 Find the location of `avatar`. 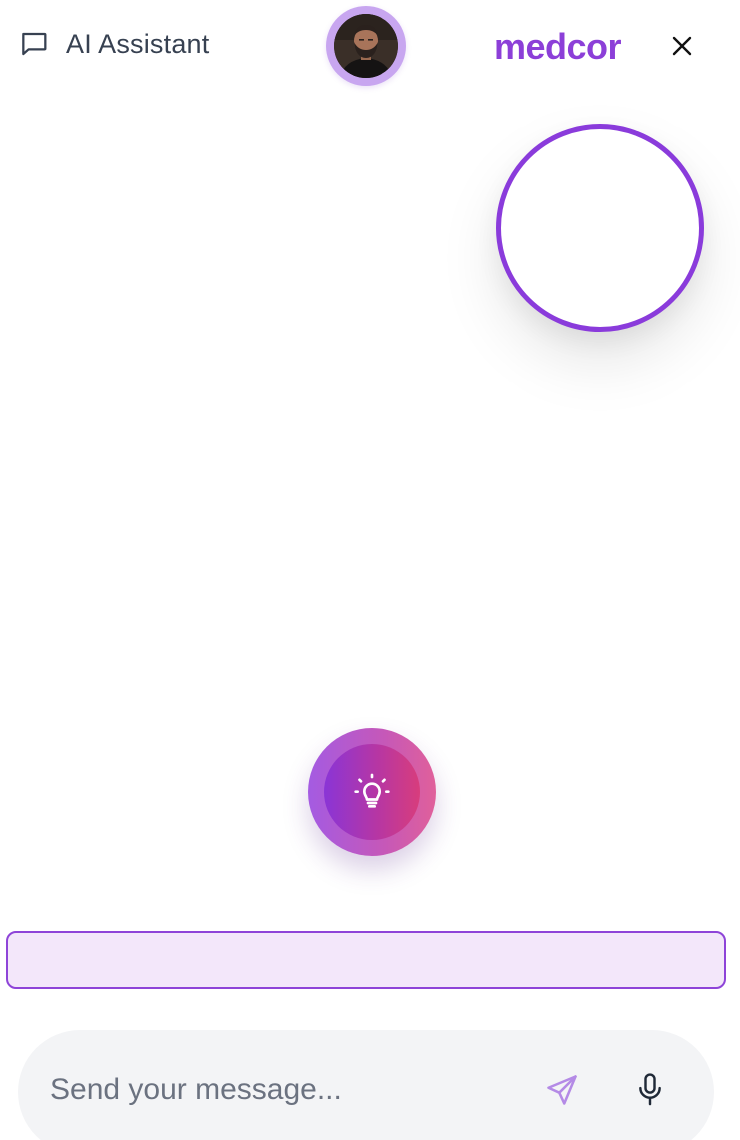

avatar is located at coordinates (366, 46).